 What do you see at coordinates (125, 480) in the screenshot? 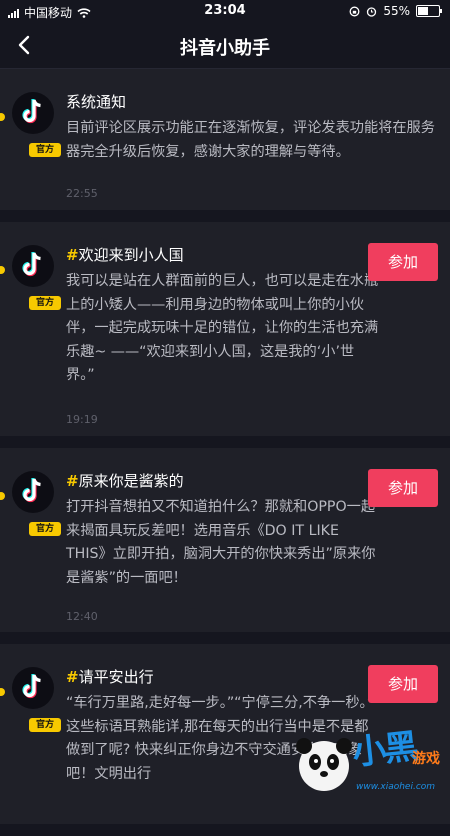
I see `challenge-title: #原来你是酱紫的` at bounding box center [125, 480].